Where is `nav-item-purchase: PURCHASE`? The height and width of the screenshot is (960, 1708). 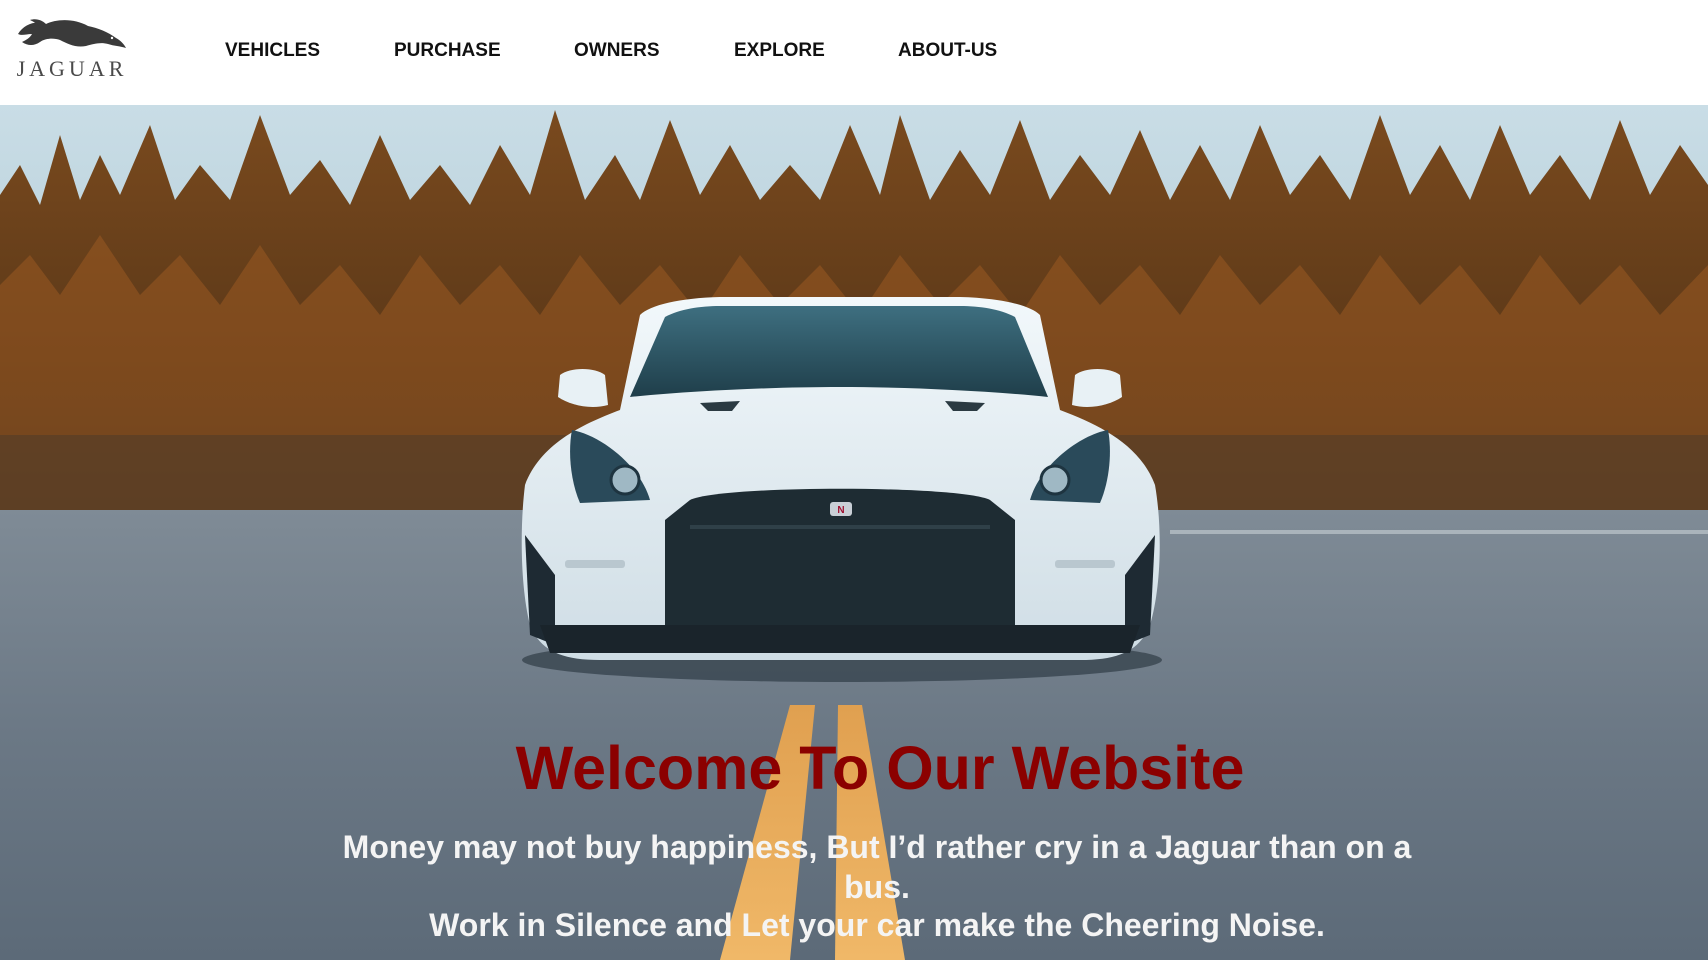 nav-item-purchase: PURCHASE is located at coordinates (447, 51).